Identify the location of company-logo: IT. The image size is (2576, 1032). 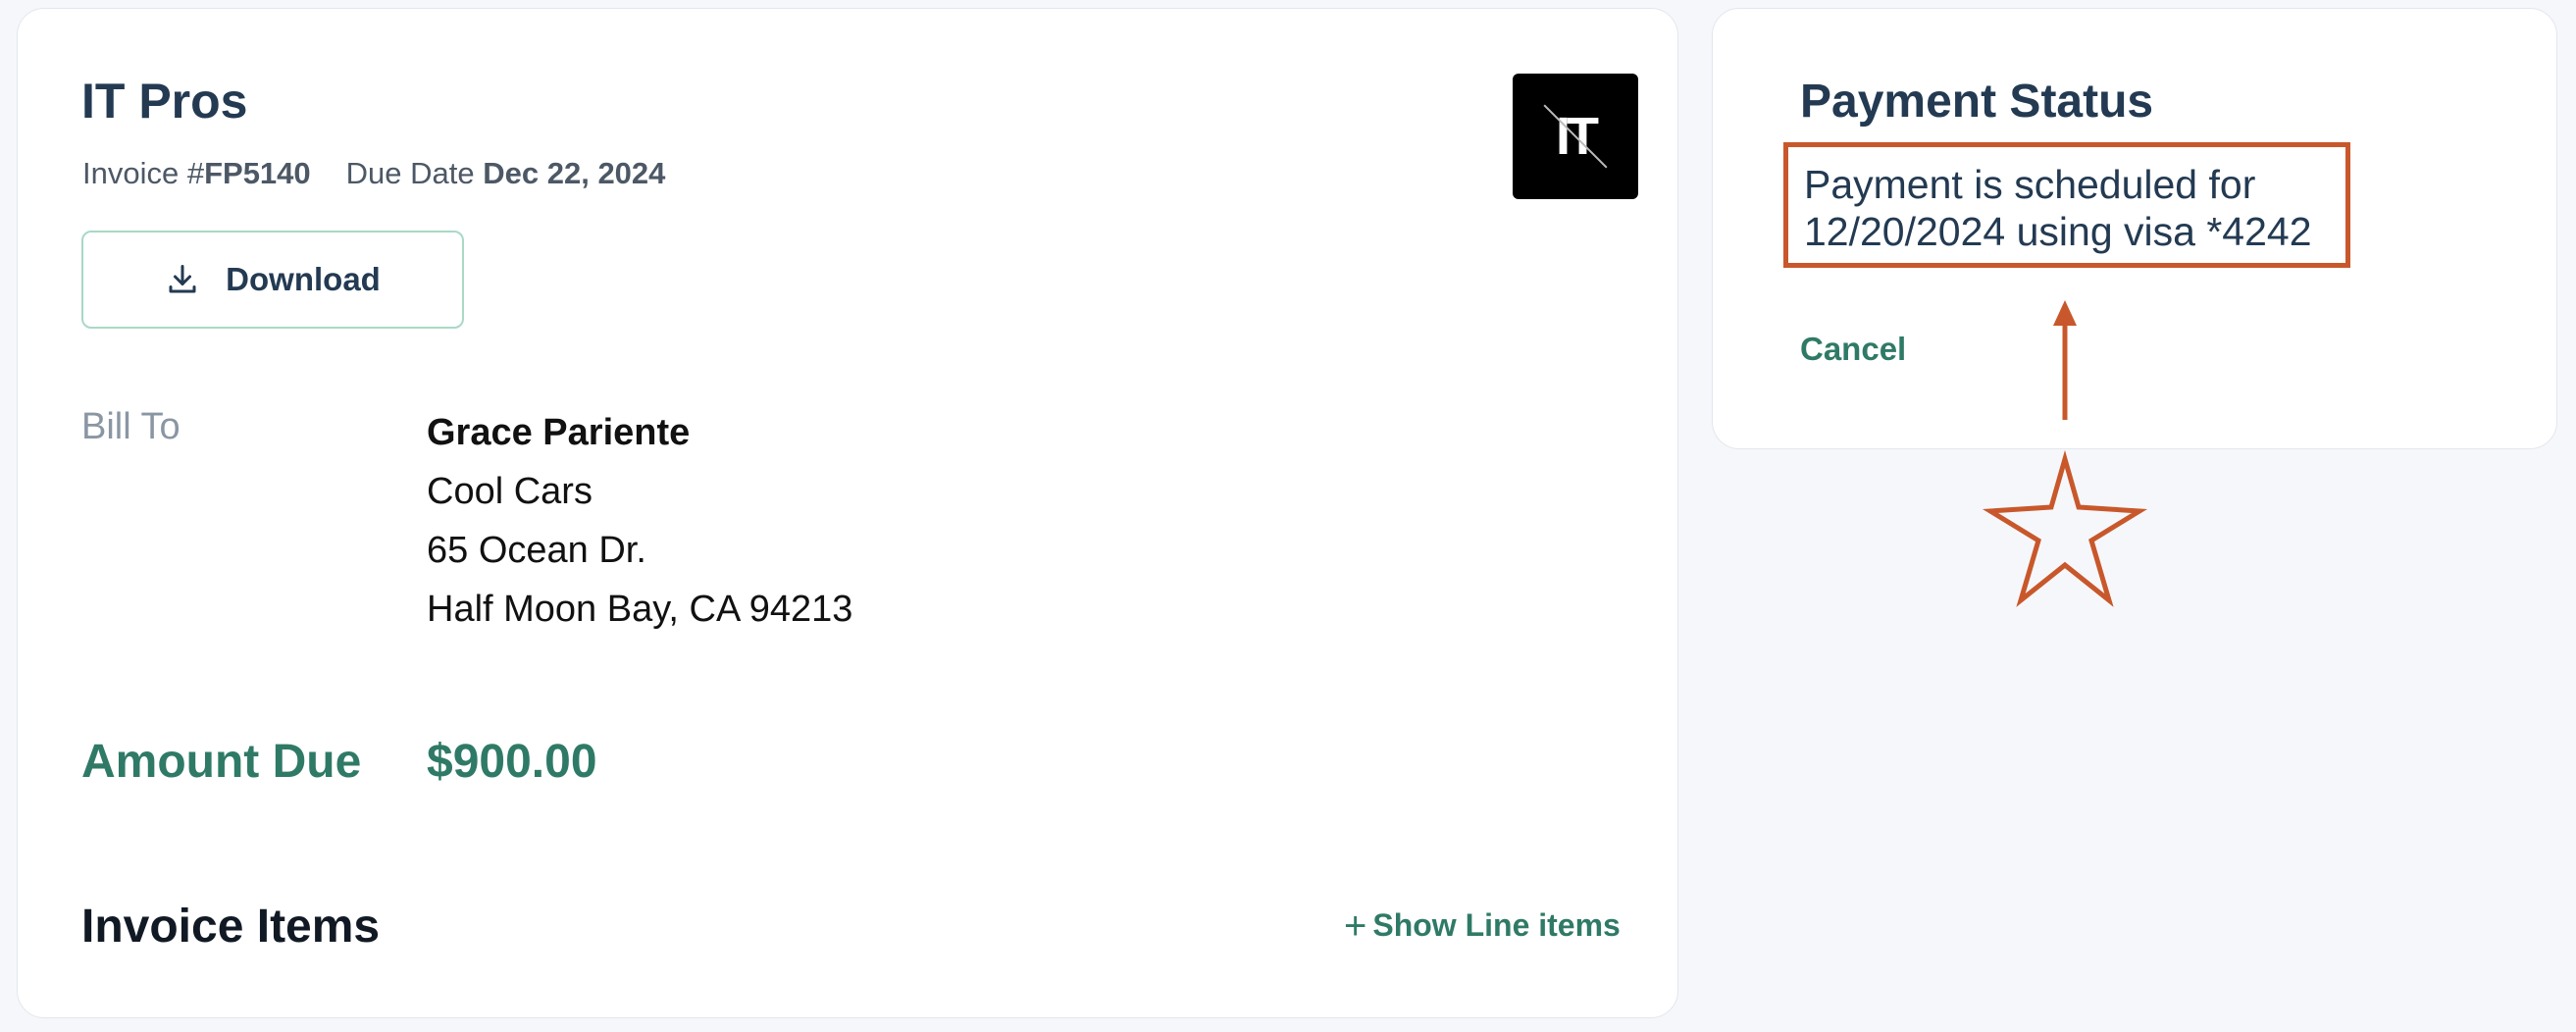
(1575, 136).